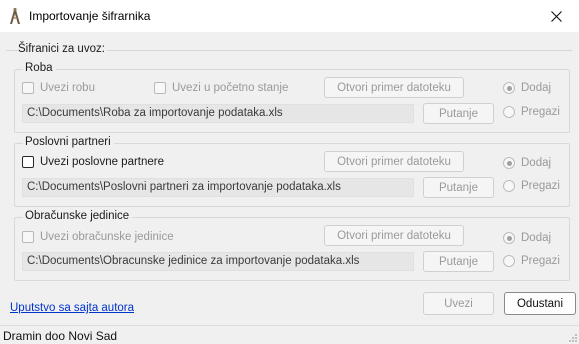 The image size is (579, 344). What do you see at coordinates (107, 237) in the screenshot?
I see `import-units-label: Uvezi obračunske jedinice` at bounding box center [107, 237].